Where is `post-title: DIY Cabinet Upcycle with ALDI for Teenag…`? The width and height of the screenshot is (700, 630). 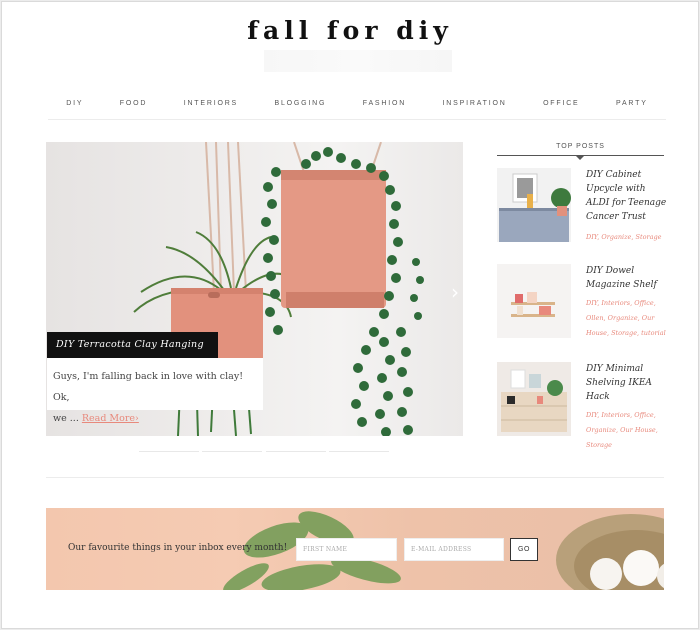 post-title: DIY Cabinet Upcycle with ALDI for Teenag… is located at coordinates (627, 196).